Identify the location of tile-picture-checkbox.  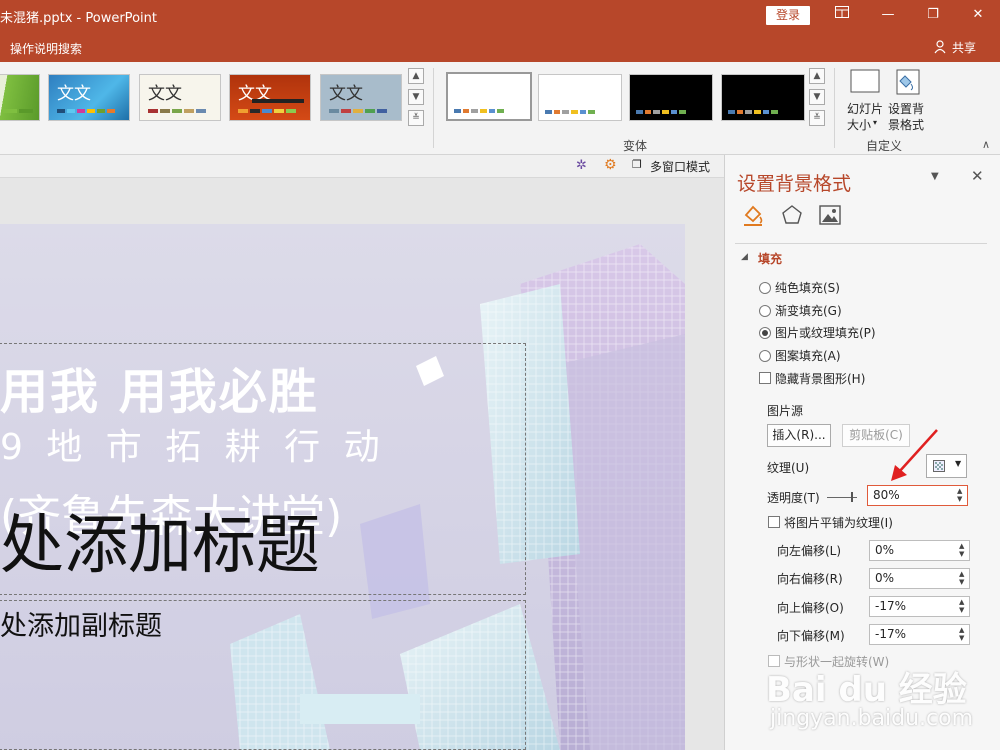
(774, 522).